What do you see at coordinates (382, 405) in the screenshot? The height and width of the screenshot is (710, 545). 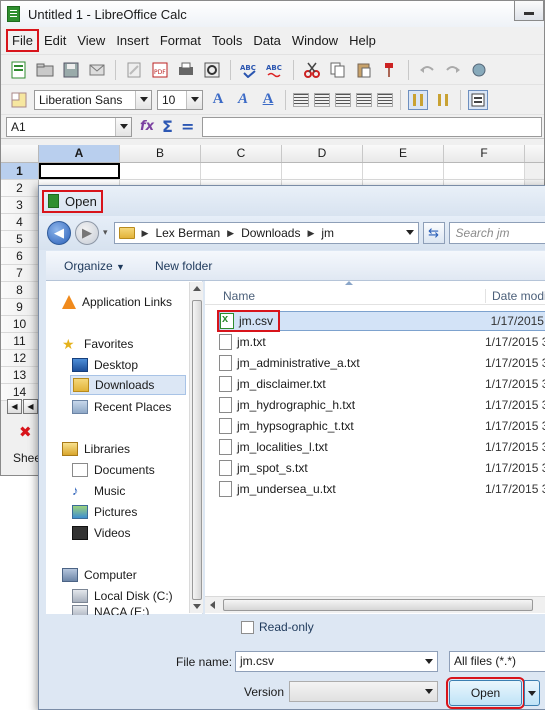 I see `file-row: jm_hydrographic_h.txt 1/17/2015 3` at bounding box center [382, 405].